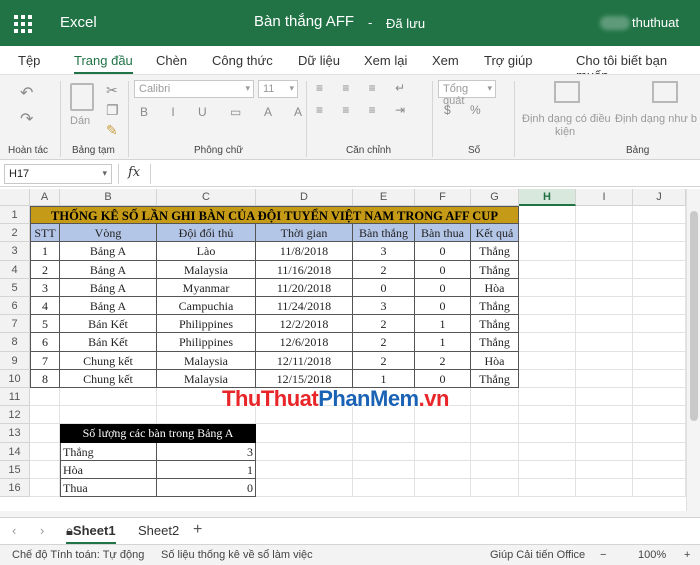 Image resolution: width=700 pixels, height=565 pixels. Describe the element at coordinates (547, 197) in the screenshot. I see `column-header-h: H` at that location.